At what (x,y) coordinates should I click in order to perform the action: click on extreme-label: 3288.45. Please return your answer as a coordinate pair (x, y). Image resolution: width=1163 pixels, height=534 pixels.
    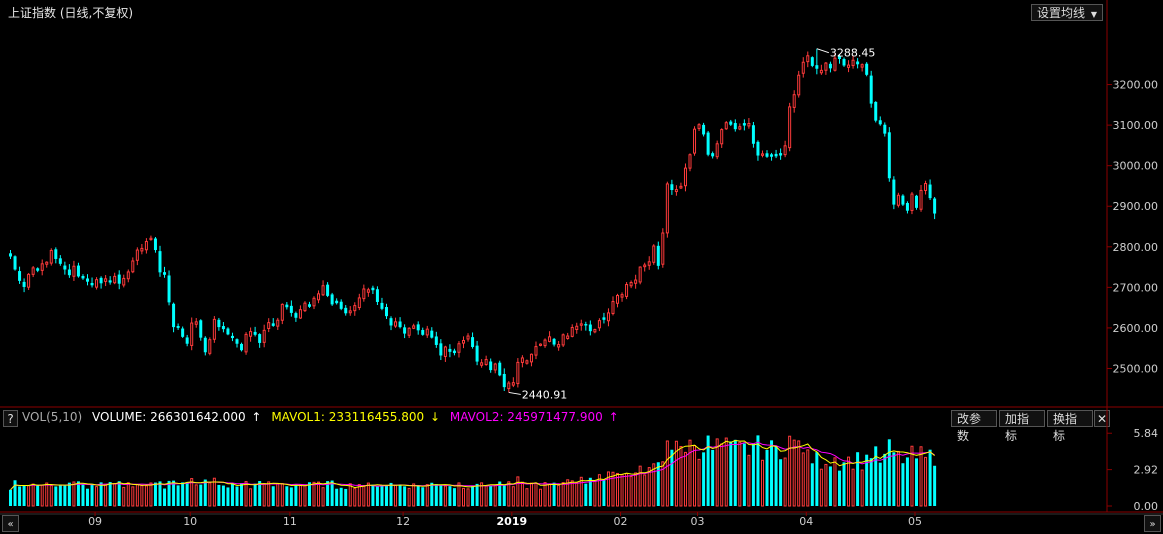
    Looking at the image, I should click on (853, 53).